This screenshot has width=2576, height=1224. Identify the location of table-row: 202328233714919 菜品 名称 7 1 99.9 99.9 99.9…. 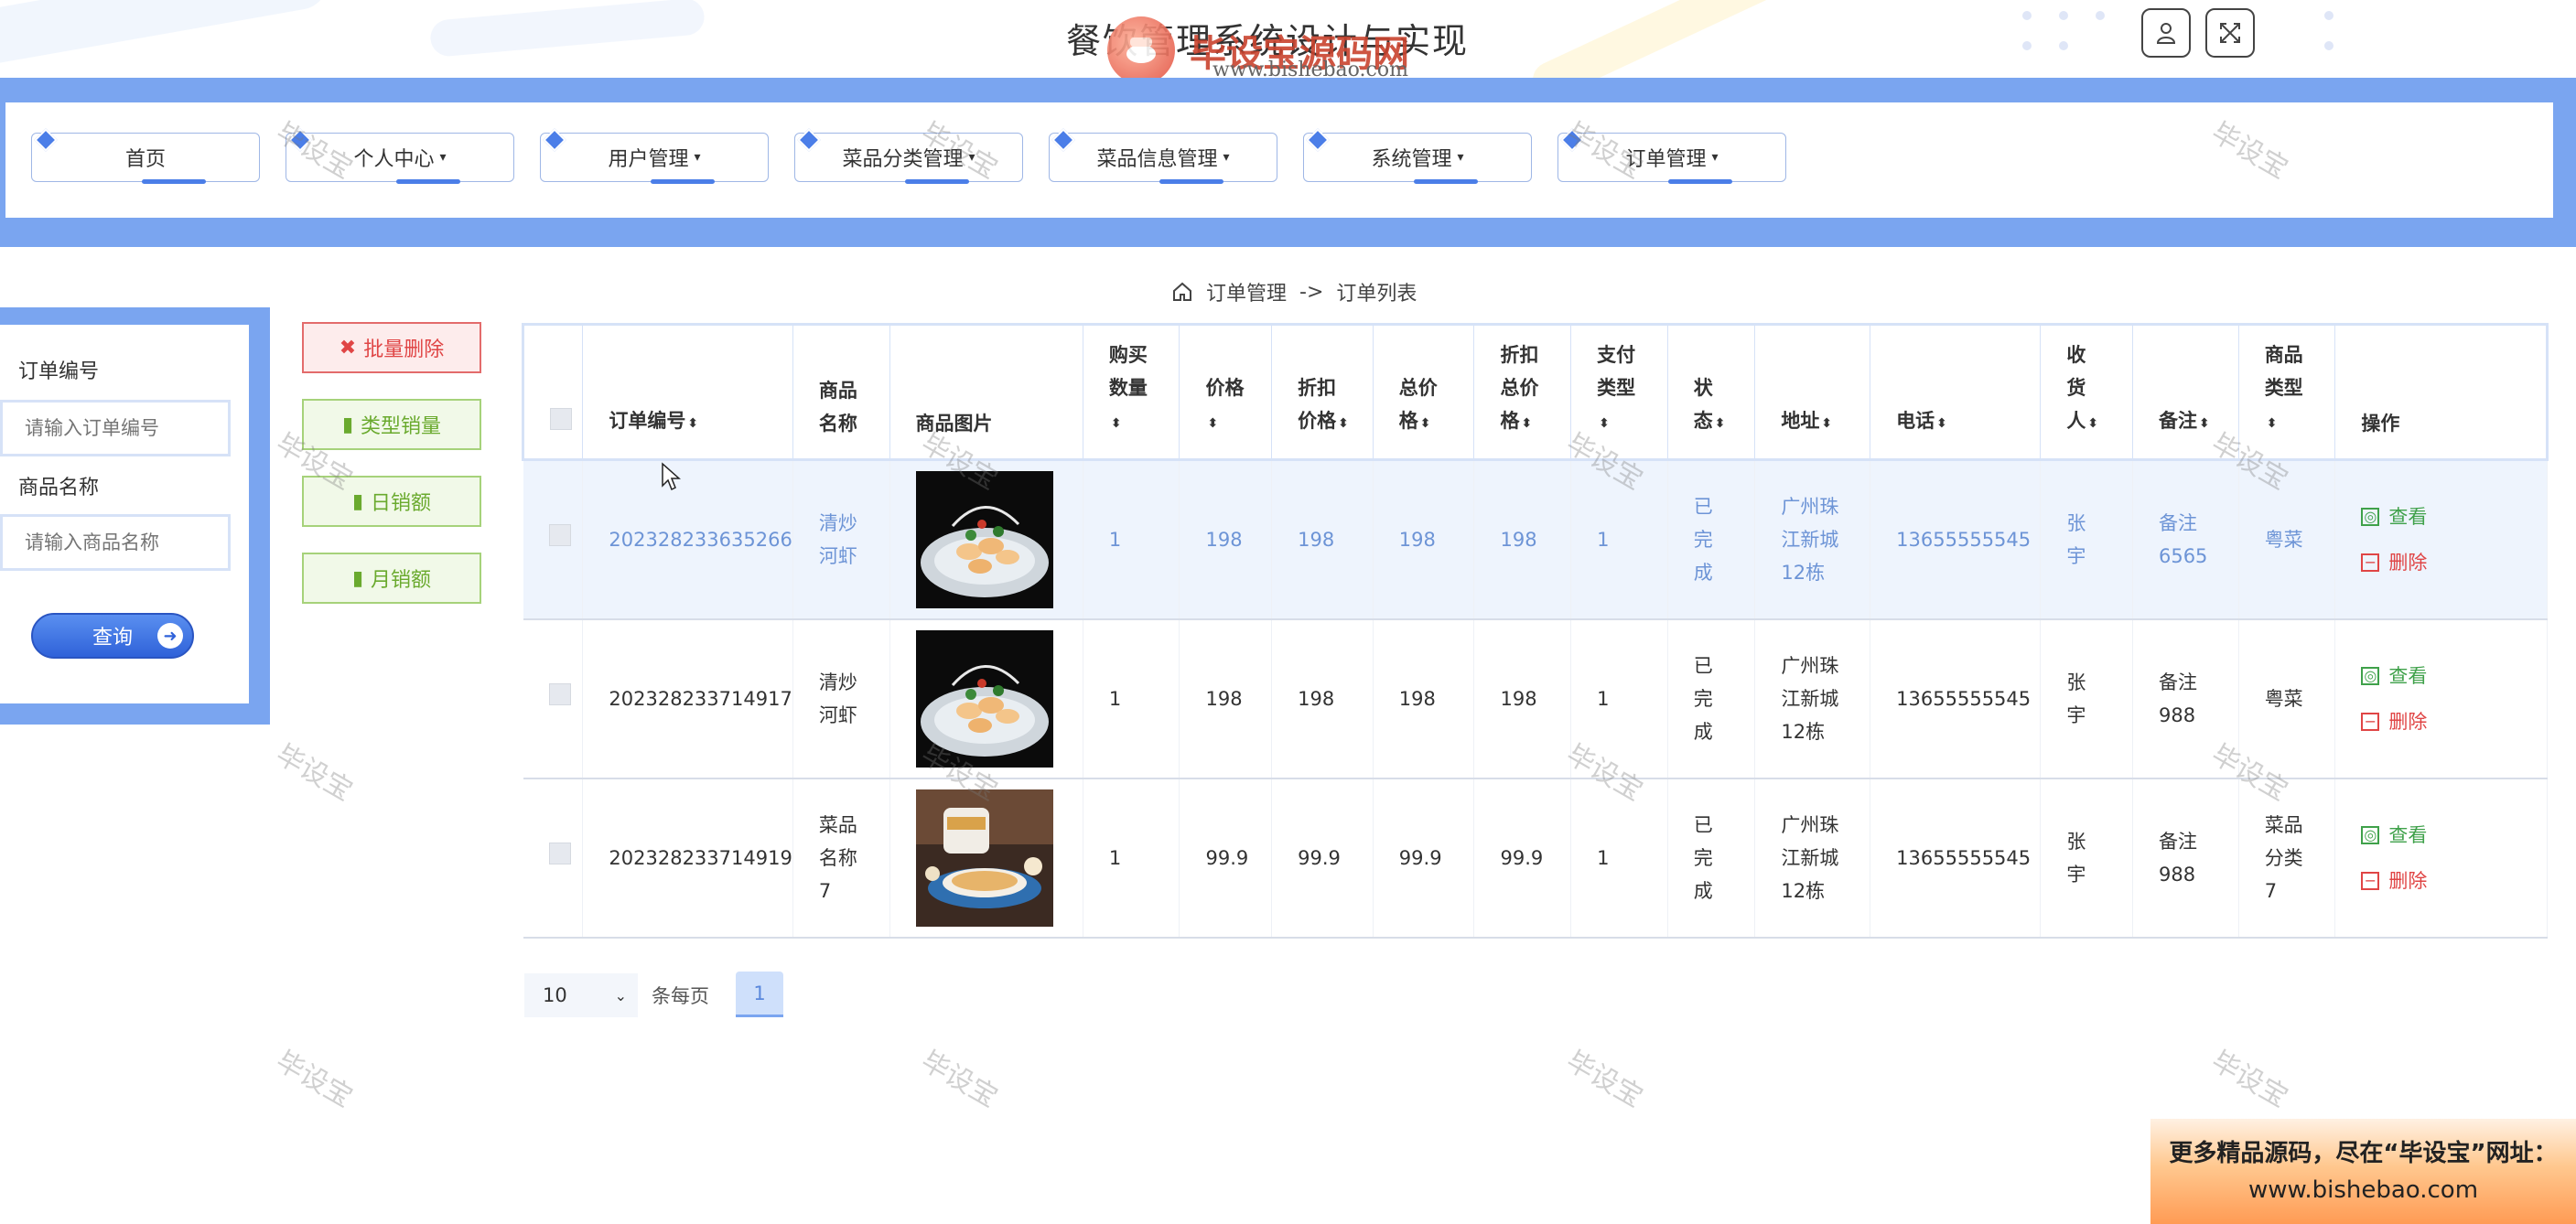
(1535, 858).